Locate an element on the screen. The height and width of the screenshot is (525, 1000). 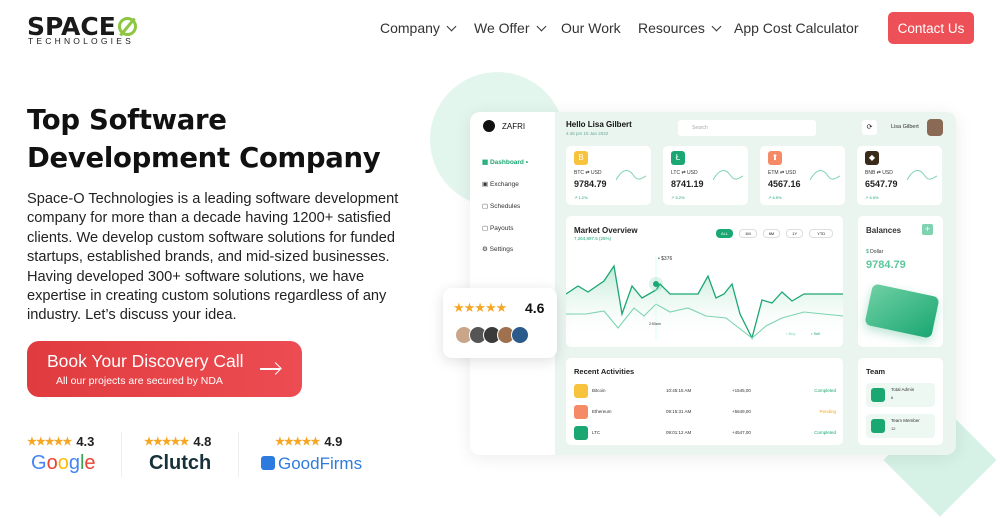
nav-company: Company is located at coordinates (418, 28).